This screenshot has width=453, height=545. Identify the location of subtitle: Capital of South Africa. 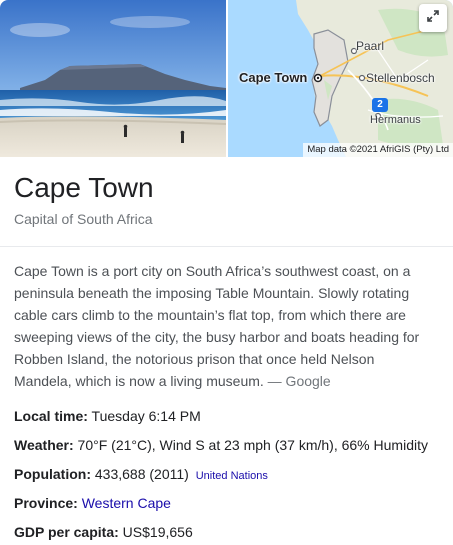
(83, 219).